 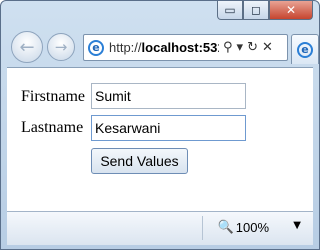 What do you see at coordinates (168, 128) in the screenshot?
I see `lastname-input: Kesarwani` at bounding box center [168, 128].